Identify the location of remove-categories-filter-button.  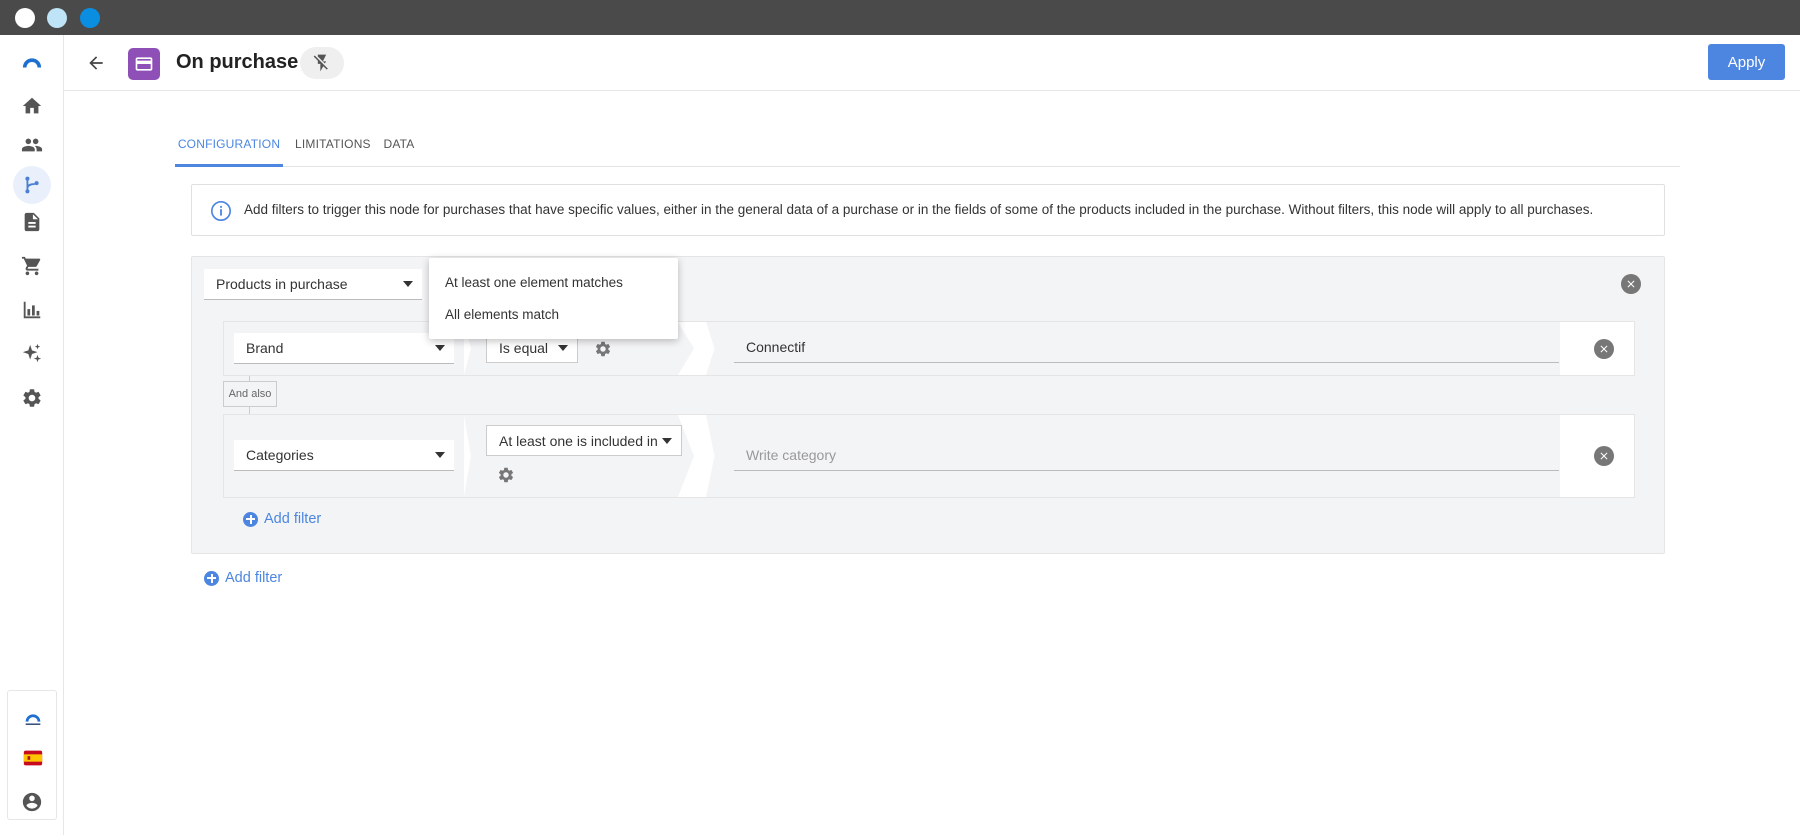
(1604, 456).